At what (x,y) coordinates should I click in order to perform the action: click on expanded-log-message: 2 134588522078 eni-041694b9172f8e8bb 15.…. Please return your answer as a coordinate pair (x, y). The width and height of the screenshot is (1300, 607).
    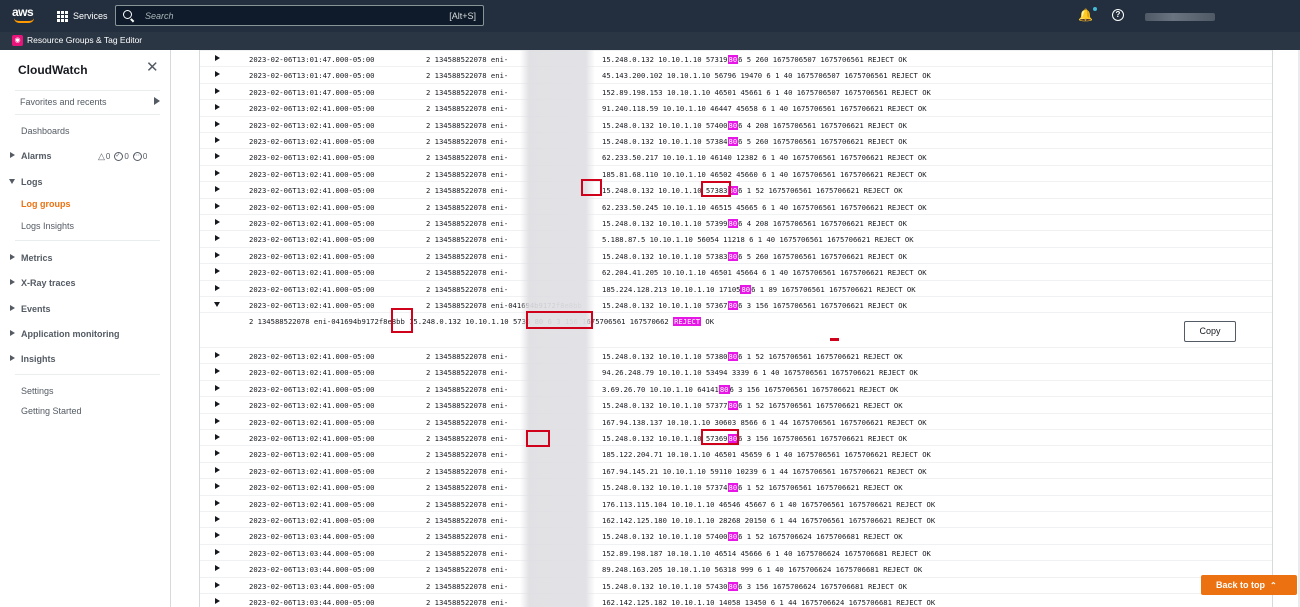
    Looking at the image, I should click on (481, 321).